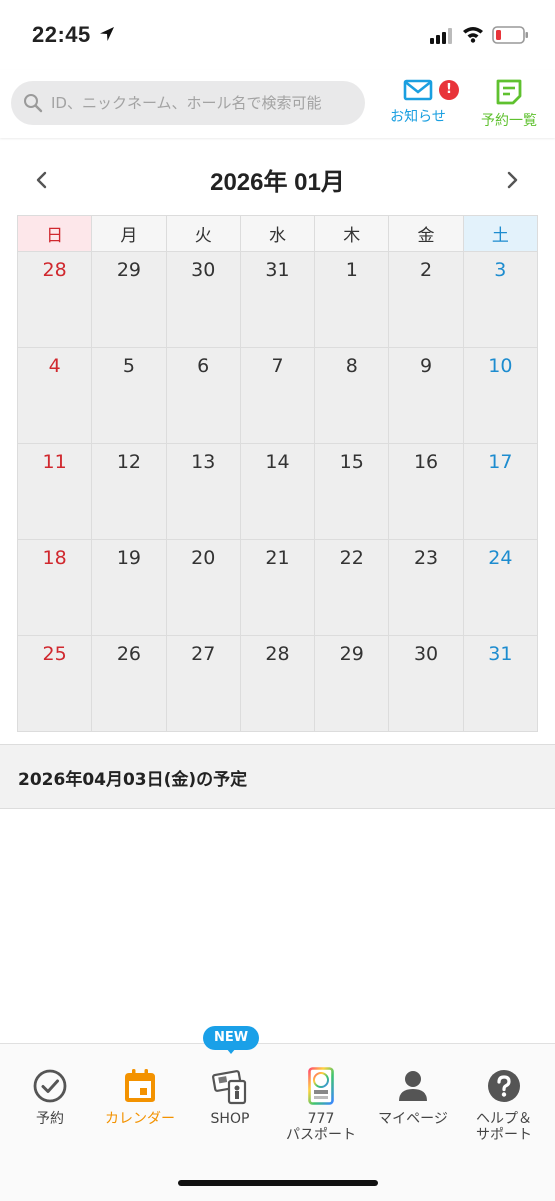  Describe the element at coordinates (500, 299) in the screenshot. I see `calendar-day-cell: 3` at that location.